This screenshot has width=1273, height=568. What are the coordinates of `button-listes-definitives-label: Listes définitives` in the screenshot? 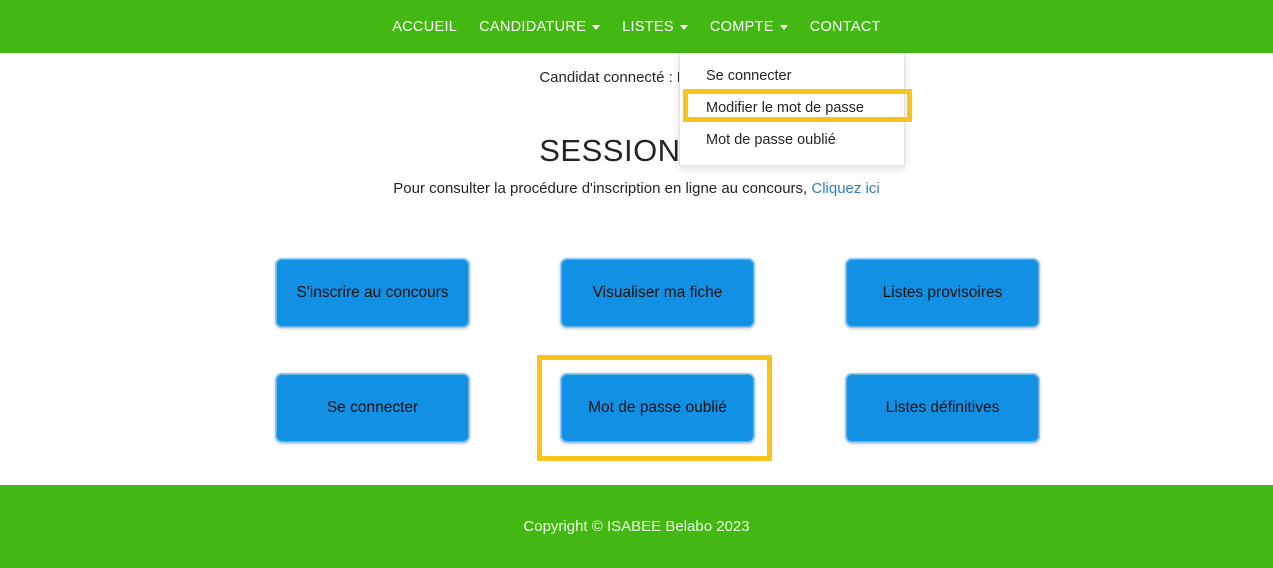 It's located at (942, 407).